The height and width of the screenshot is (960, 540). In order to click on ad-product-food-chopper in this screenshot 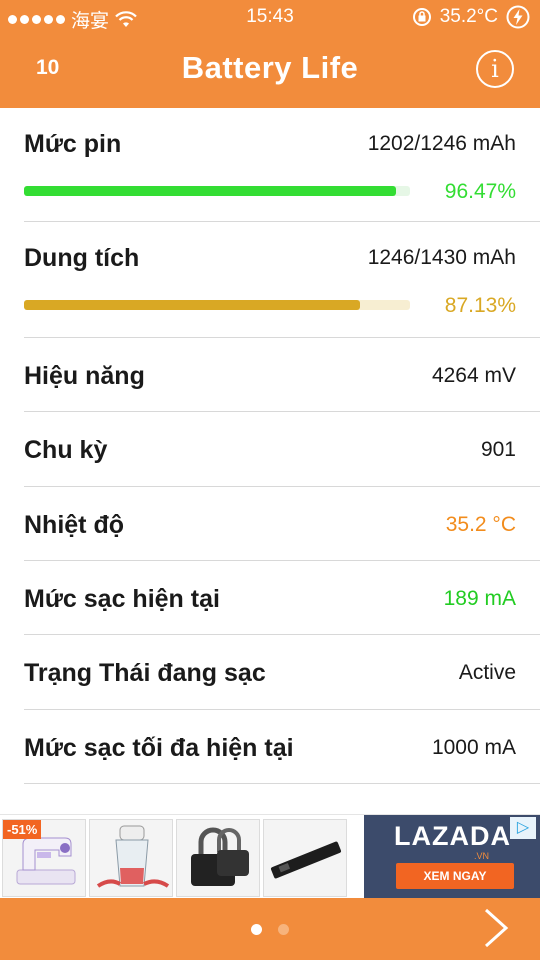, I will do `click(131, 858)`.